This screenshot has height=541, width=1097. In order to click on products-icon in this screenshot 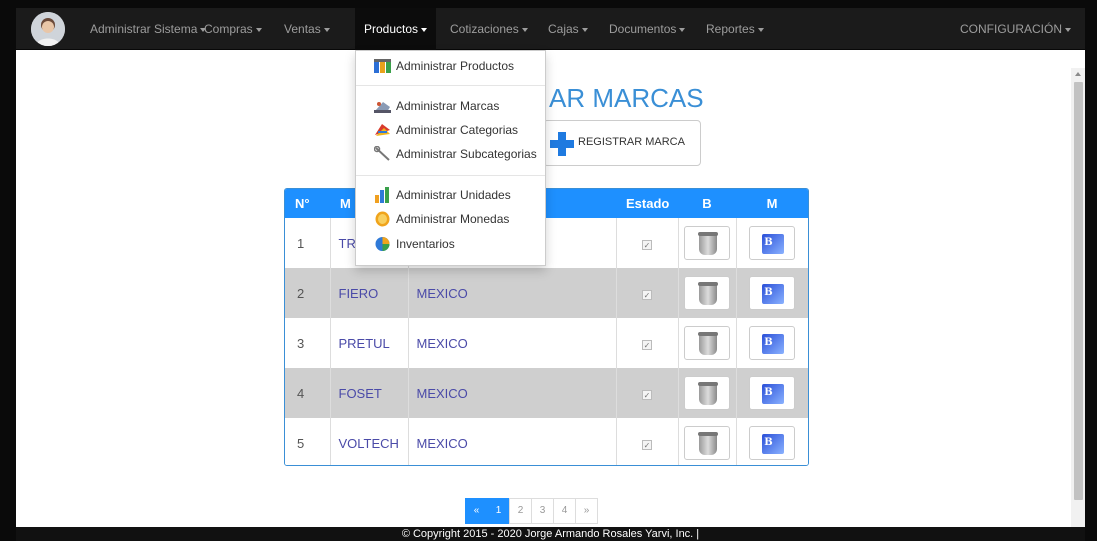, I will do `click(382, 66)`.